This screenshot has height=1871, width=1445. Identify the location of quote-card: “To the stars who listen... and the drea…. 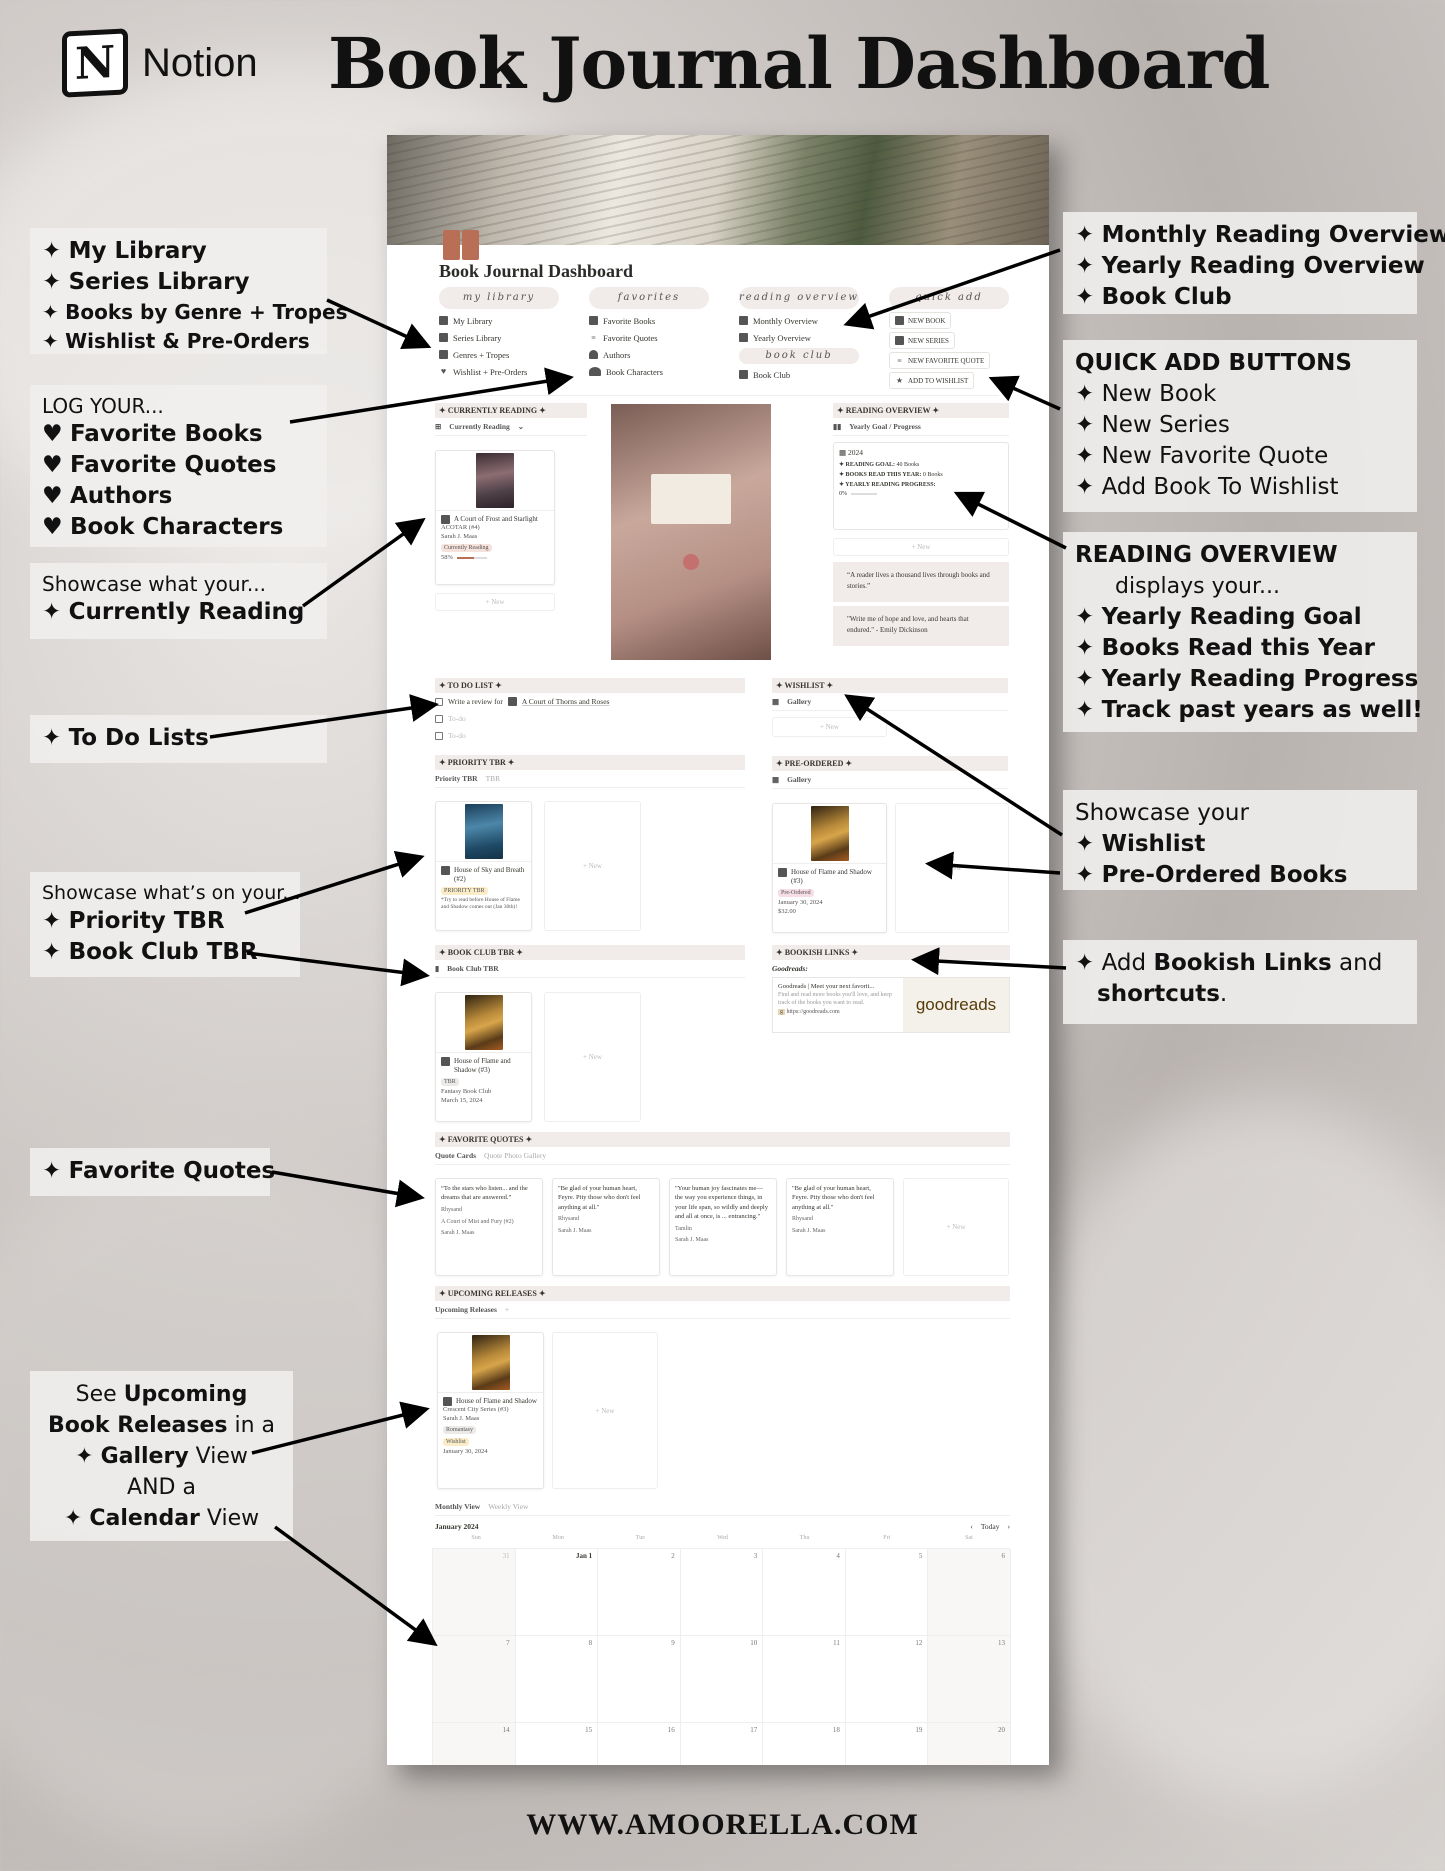
(489, 1227).